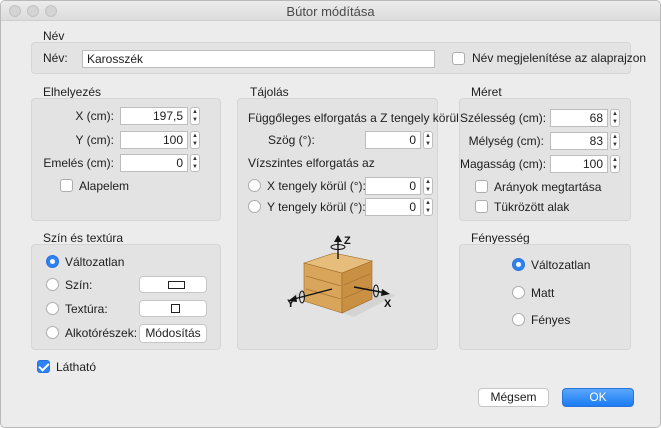 The height and width of the screenshot is (428, 661). I want to click on z-axis-label: Z, so click(347, 241).